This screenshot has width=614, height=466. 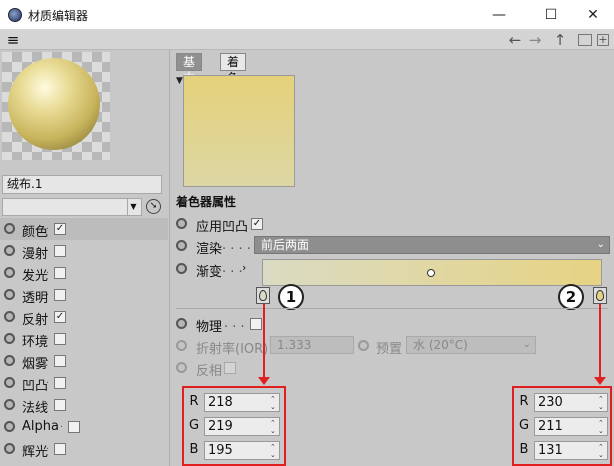 What do you see at coordinates (244, 267) in the screenshot?
I see `expand-arrow-icon: ›` at bounding box center [244, 267].